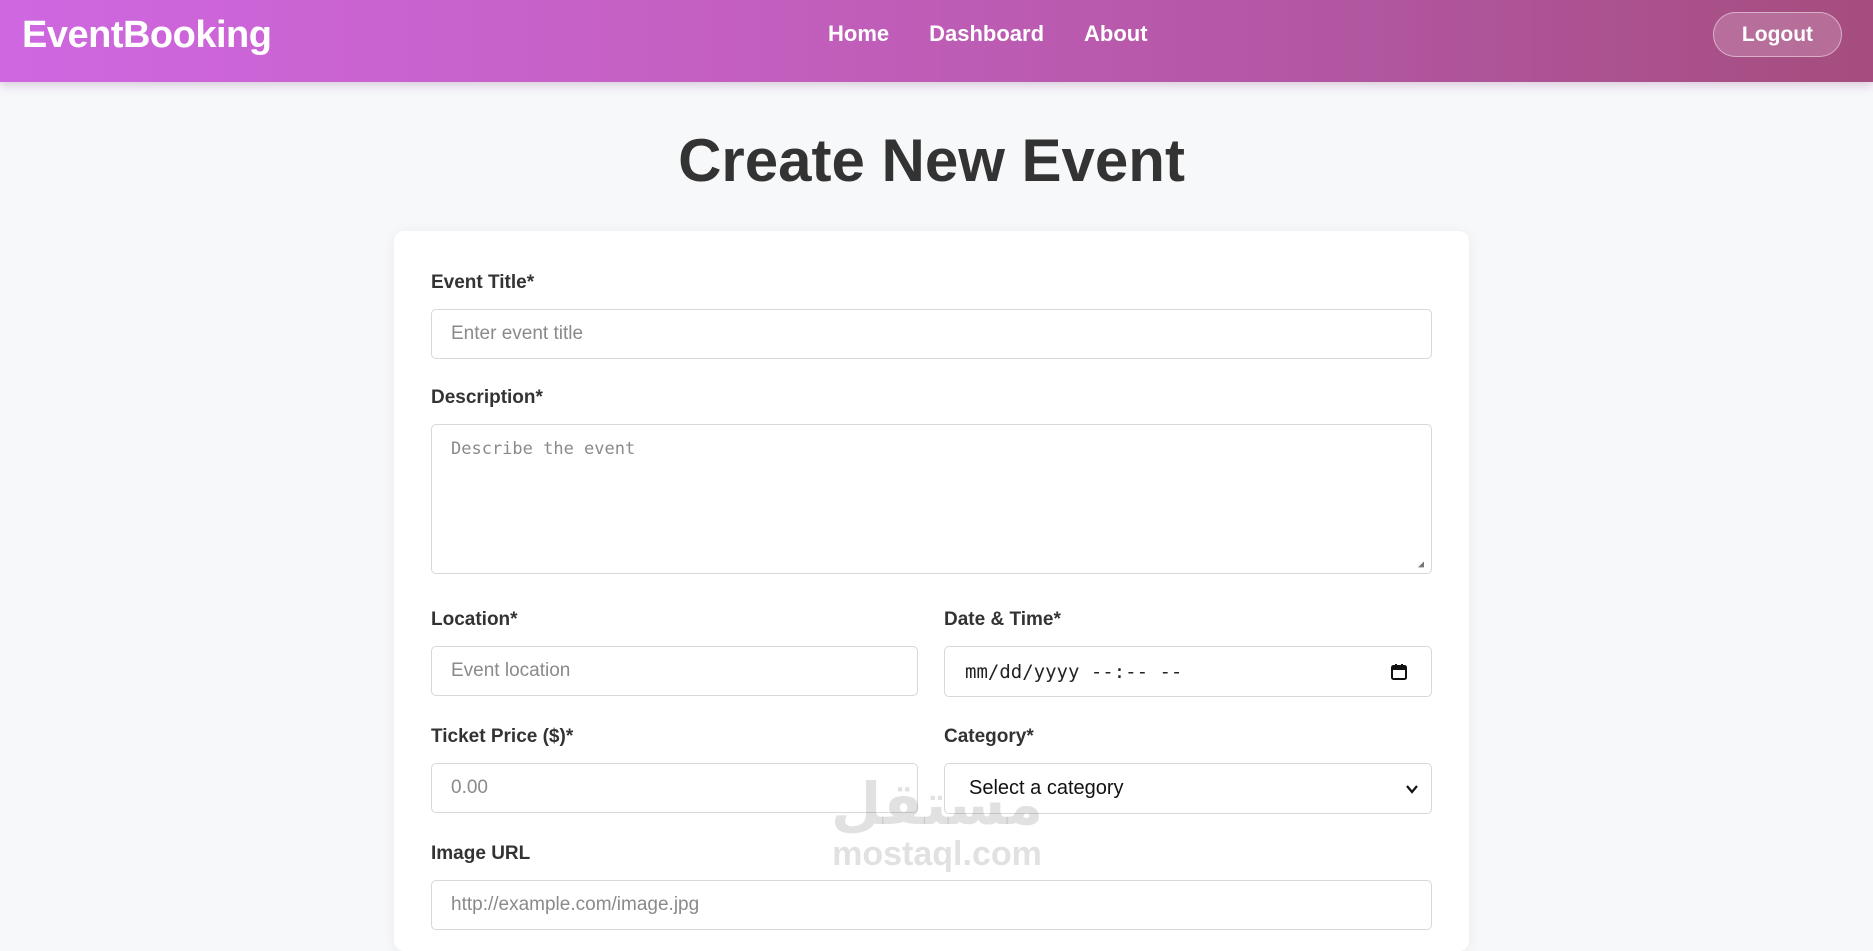 This screenshot has width=1873, height=951. Describe the element at coordinates (1423, 565) in the screenshot. I see `resize-handle-icon: ◢` at that location.